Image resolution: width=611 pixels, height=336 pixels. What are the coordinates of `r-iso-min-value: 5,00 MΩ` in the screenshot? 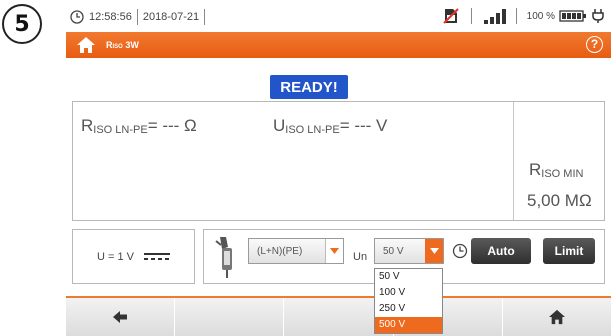 It's located at (559, 200).